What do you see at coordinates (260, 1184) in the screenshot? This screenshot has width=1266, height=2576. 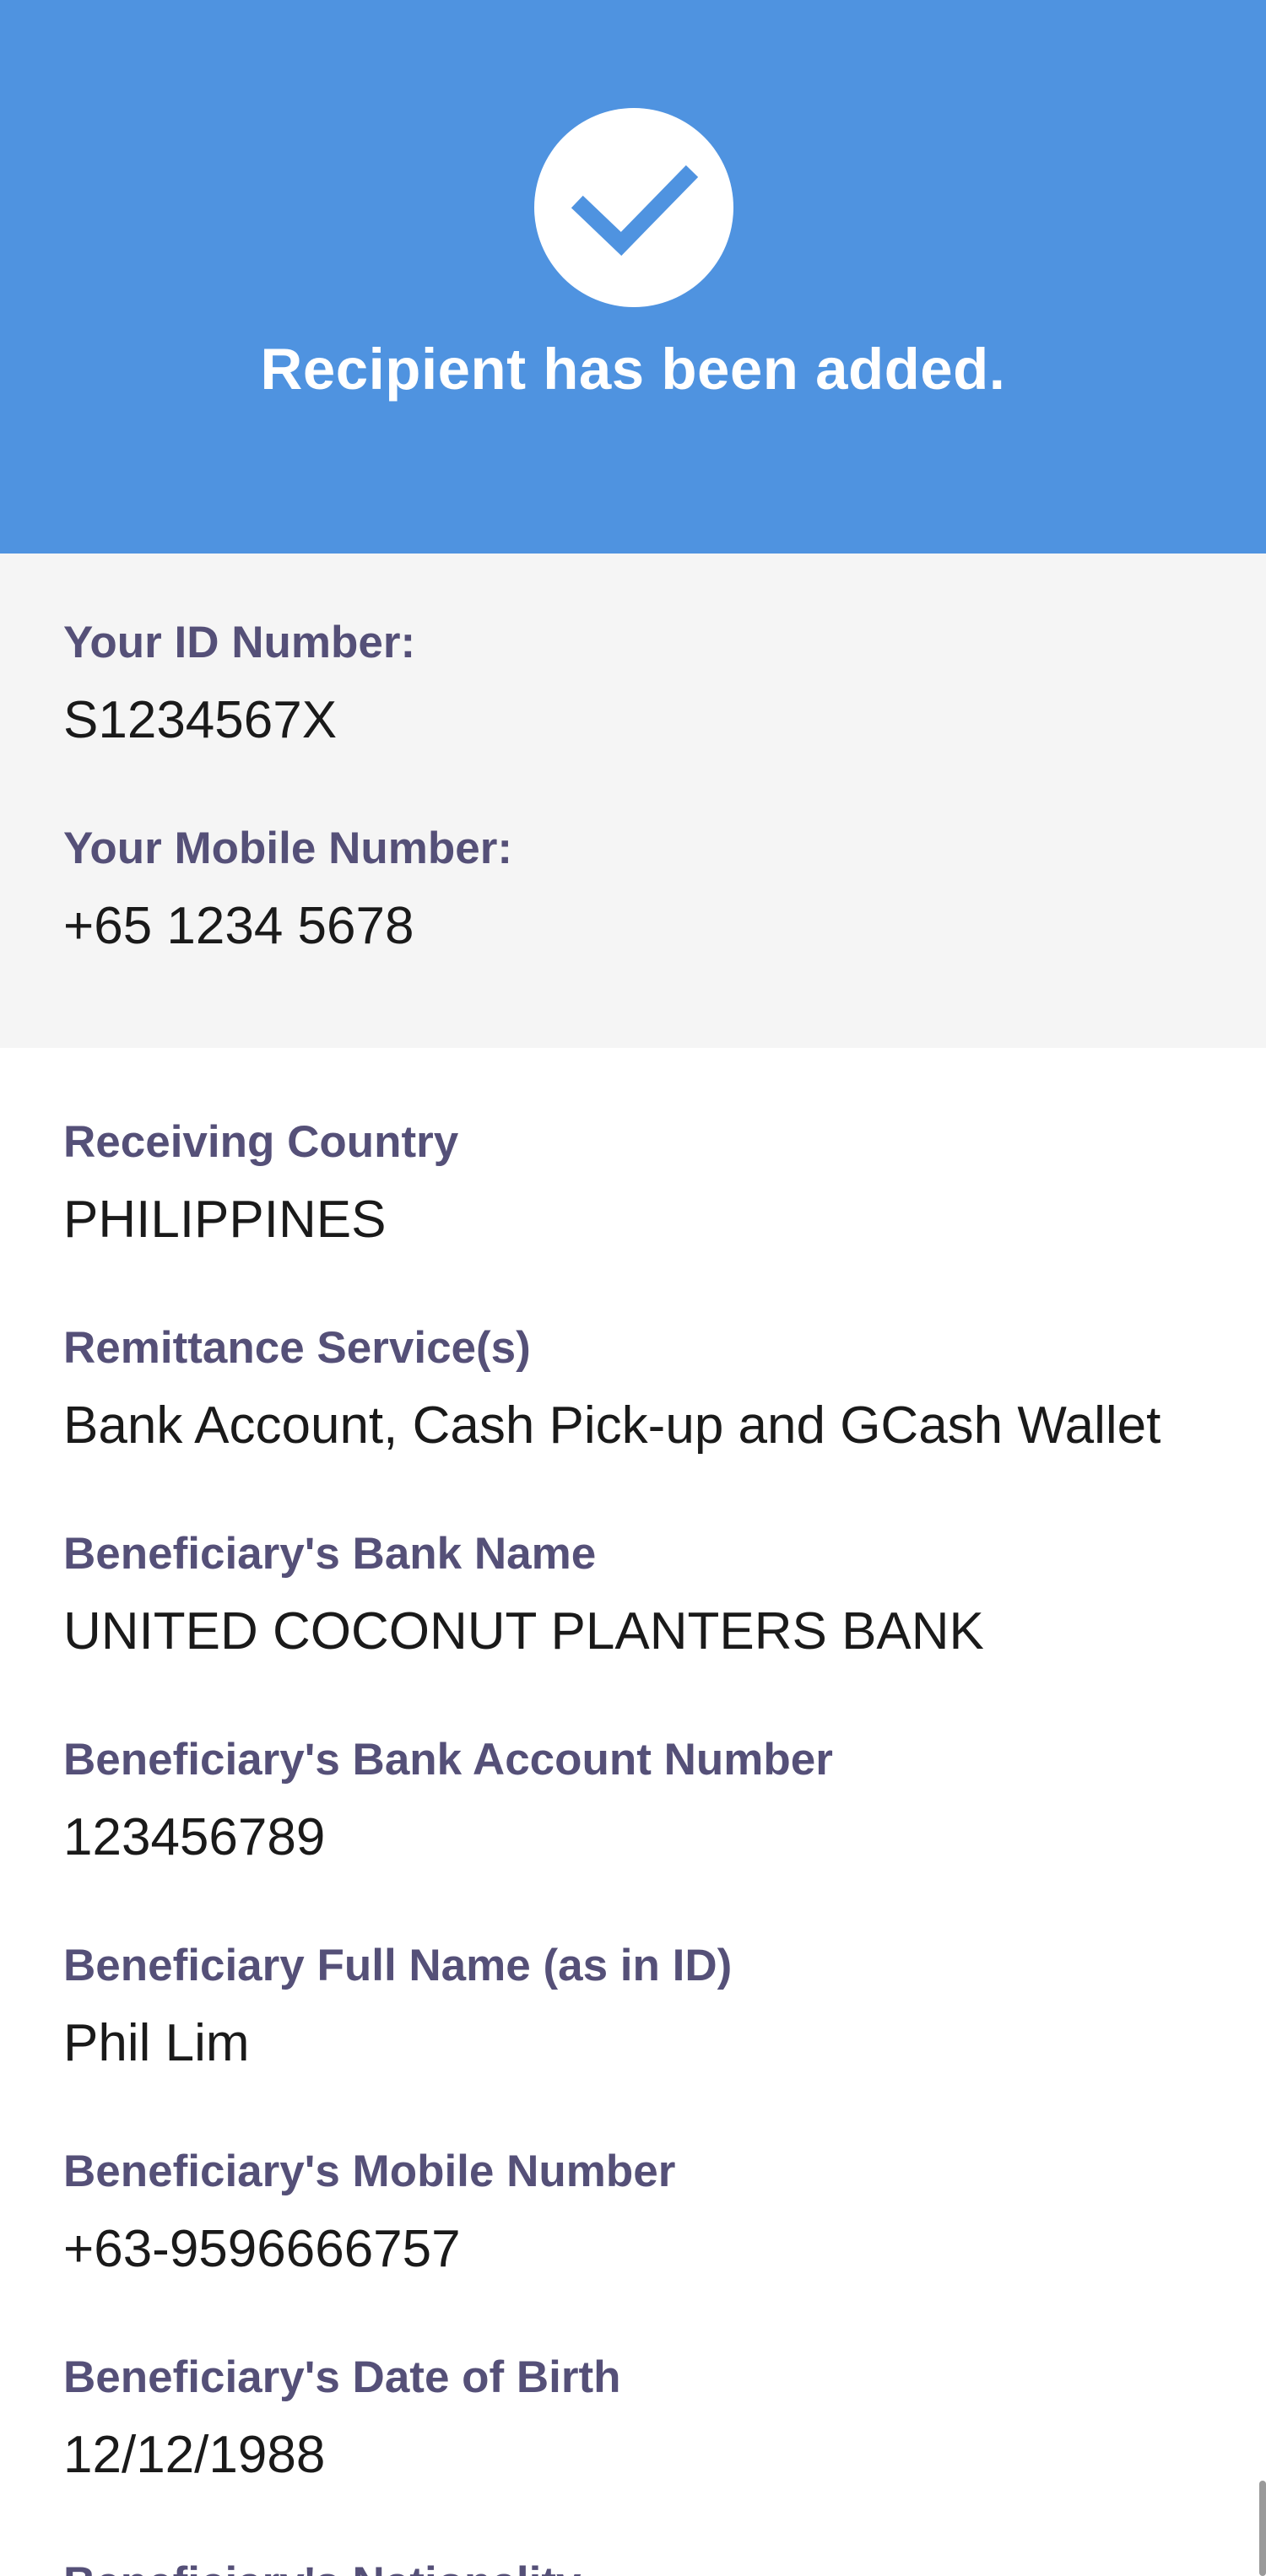 I see `receiving-country-field: Receiving Country PHILIPPINES` at bounding box center [260, 1184].